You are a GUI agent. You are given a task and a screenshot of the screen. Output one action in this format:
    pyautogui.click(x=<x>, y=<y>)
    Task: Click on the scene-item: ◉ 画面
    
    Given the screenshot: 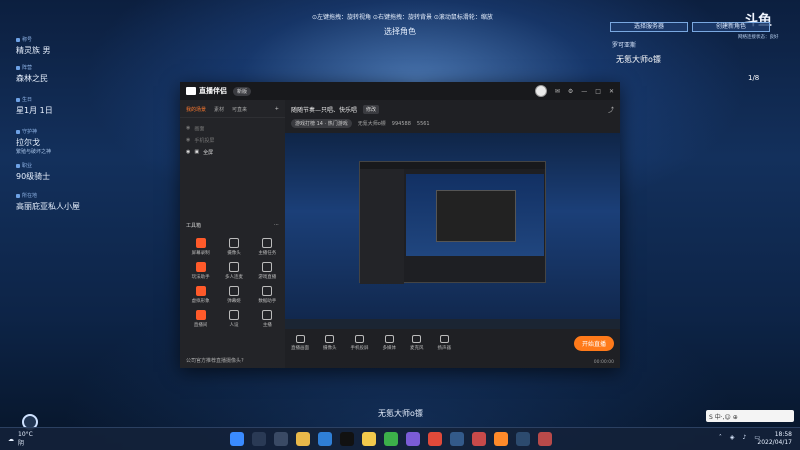 What is the action you would take?
    pyautogui.click(x=232, y=128)
    